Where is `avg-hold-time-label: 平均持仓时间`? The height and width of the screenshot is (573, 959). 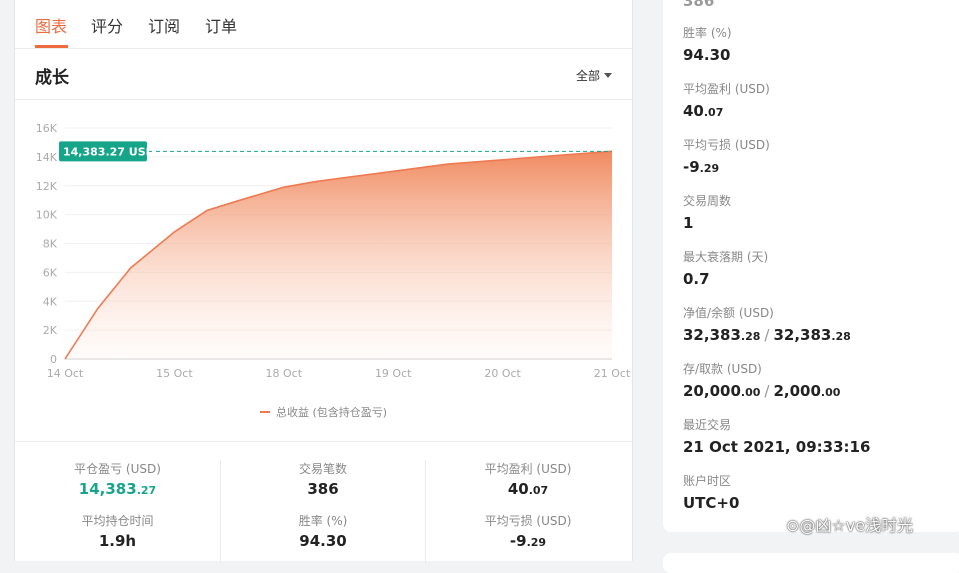
avg-hold-time-label: 平均持仓时间 is located at coordinates (117, 521).